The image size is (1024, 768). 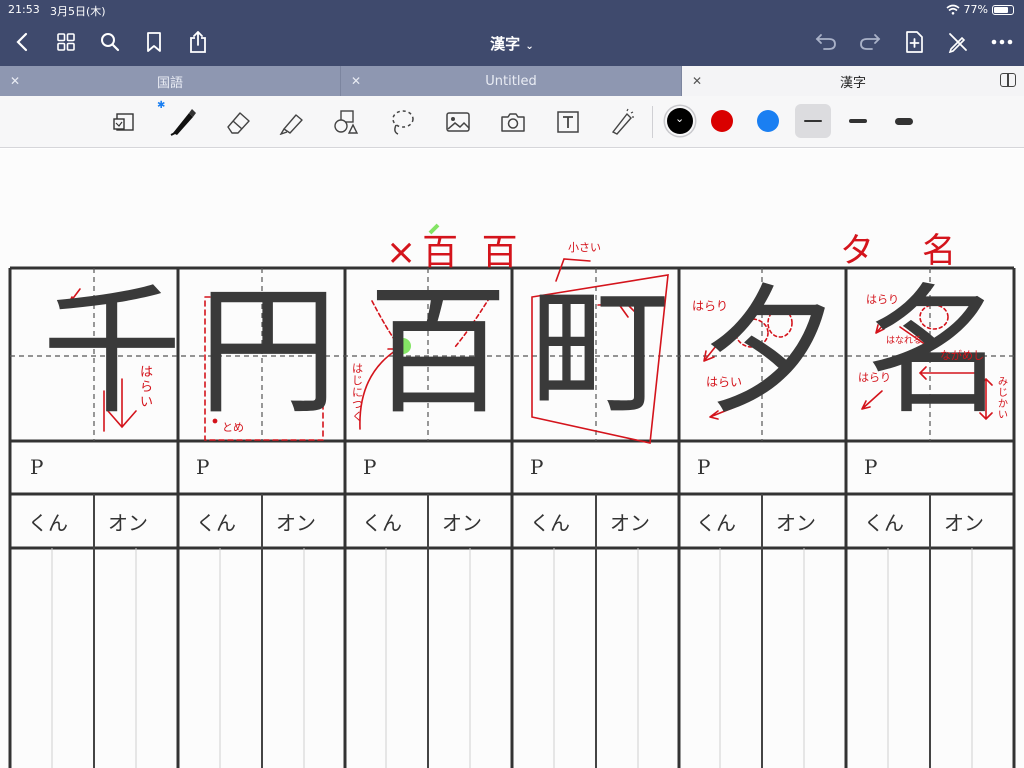 I want to click on tab-label: 漢字, so click(x=852, y=83).